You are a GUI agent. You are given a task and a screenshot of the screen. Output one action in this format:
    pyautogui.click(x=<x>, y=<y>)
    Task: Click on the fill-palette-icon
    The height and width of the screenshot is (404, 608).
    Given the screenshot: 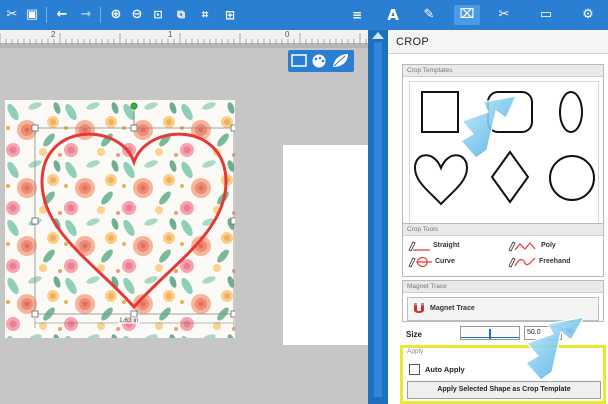 What is the action you would take?
    pyautogui.click(x=319, y=61)
    